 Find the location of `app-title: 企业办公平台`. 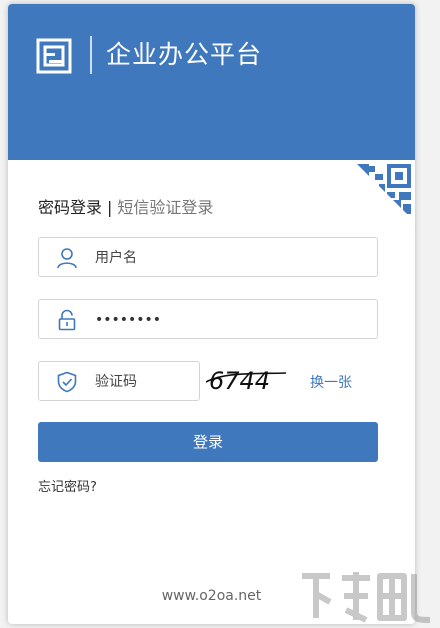

app-title: 企业办公平台 is located at coordinates (184, 54).